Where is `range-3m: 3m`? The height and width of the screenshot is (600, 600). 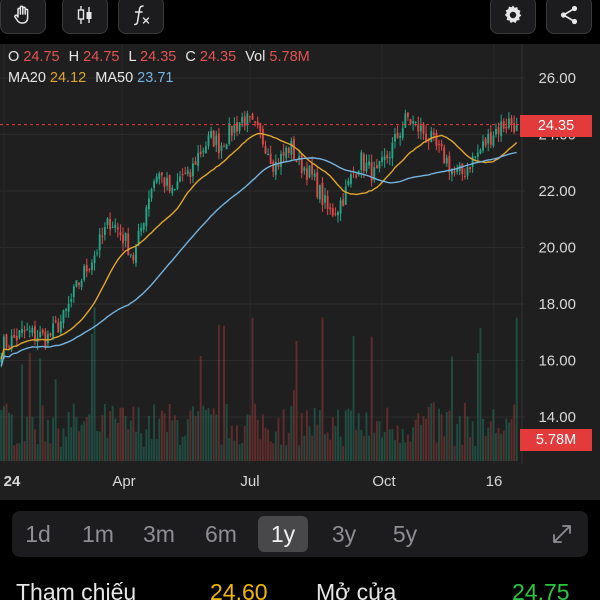
range-3m: 3m is located at coordinates (159, 534).